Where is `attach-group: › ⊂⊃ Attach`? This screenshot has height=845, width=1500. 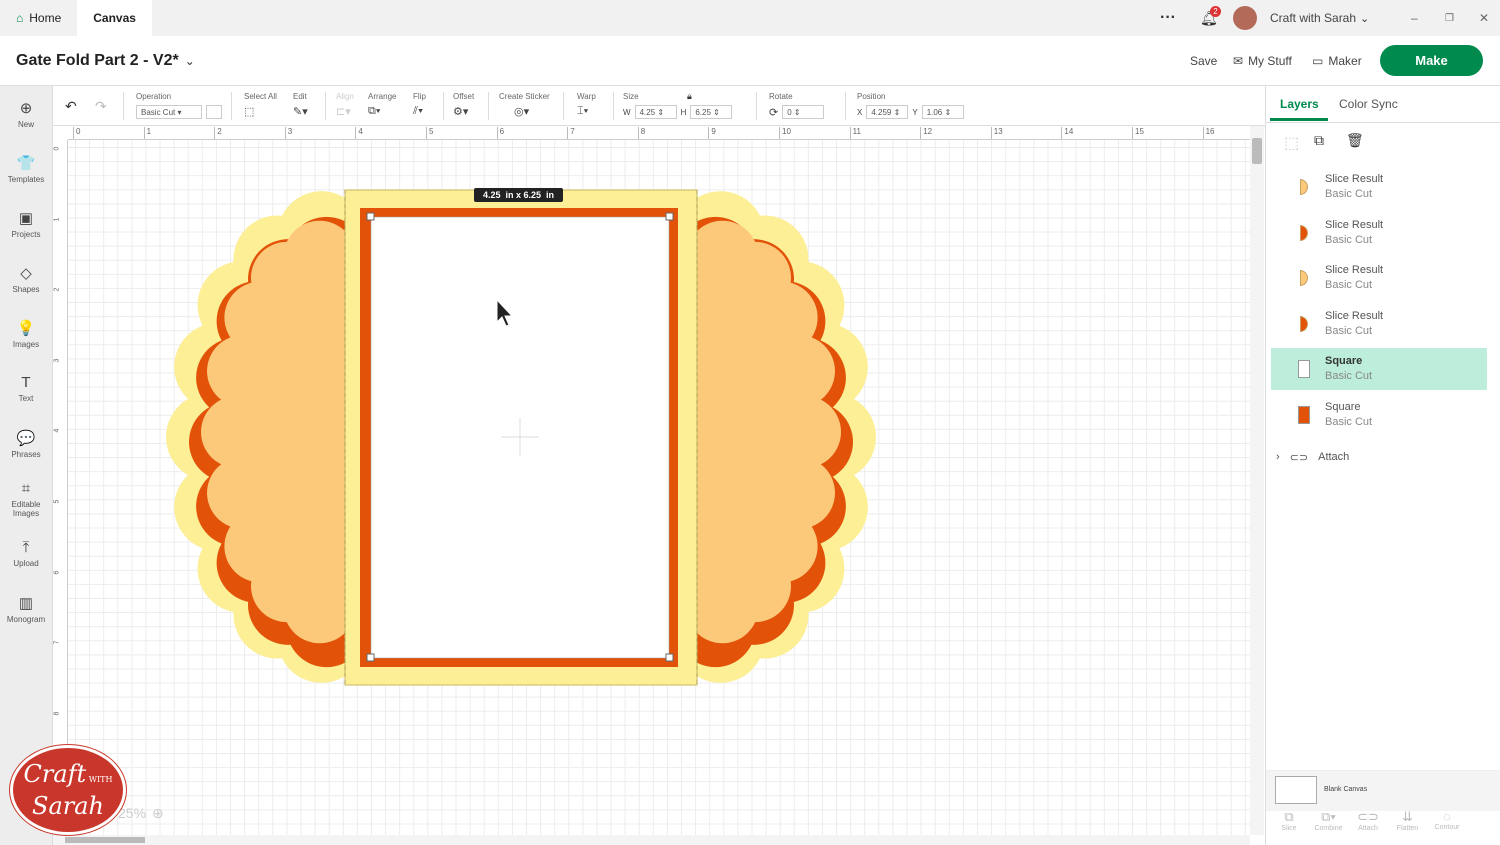
attach-group: › ⊂⊃ Attach is located at coordinates (1312, 457).